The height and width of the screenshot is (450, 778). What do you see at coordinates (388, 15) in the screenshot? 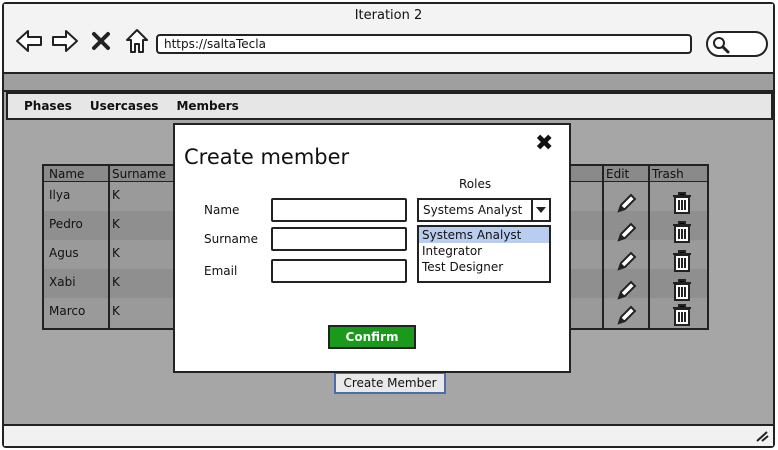
I see `window-title: Iteration 2` at bounding box center [388, 15].